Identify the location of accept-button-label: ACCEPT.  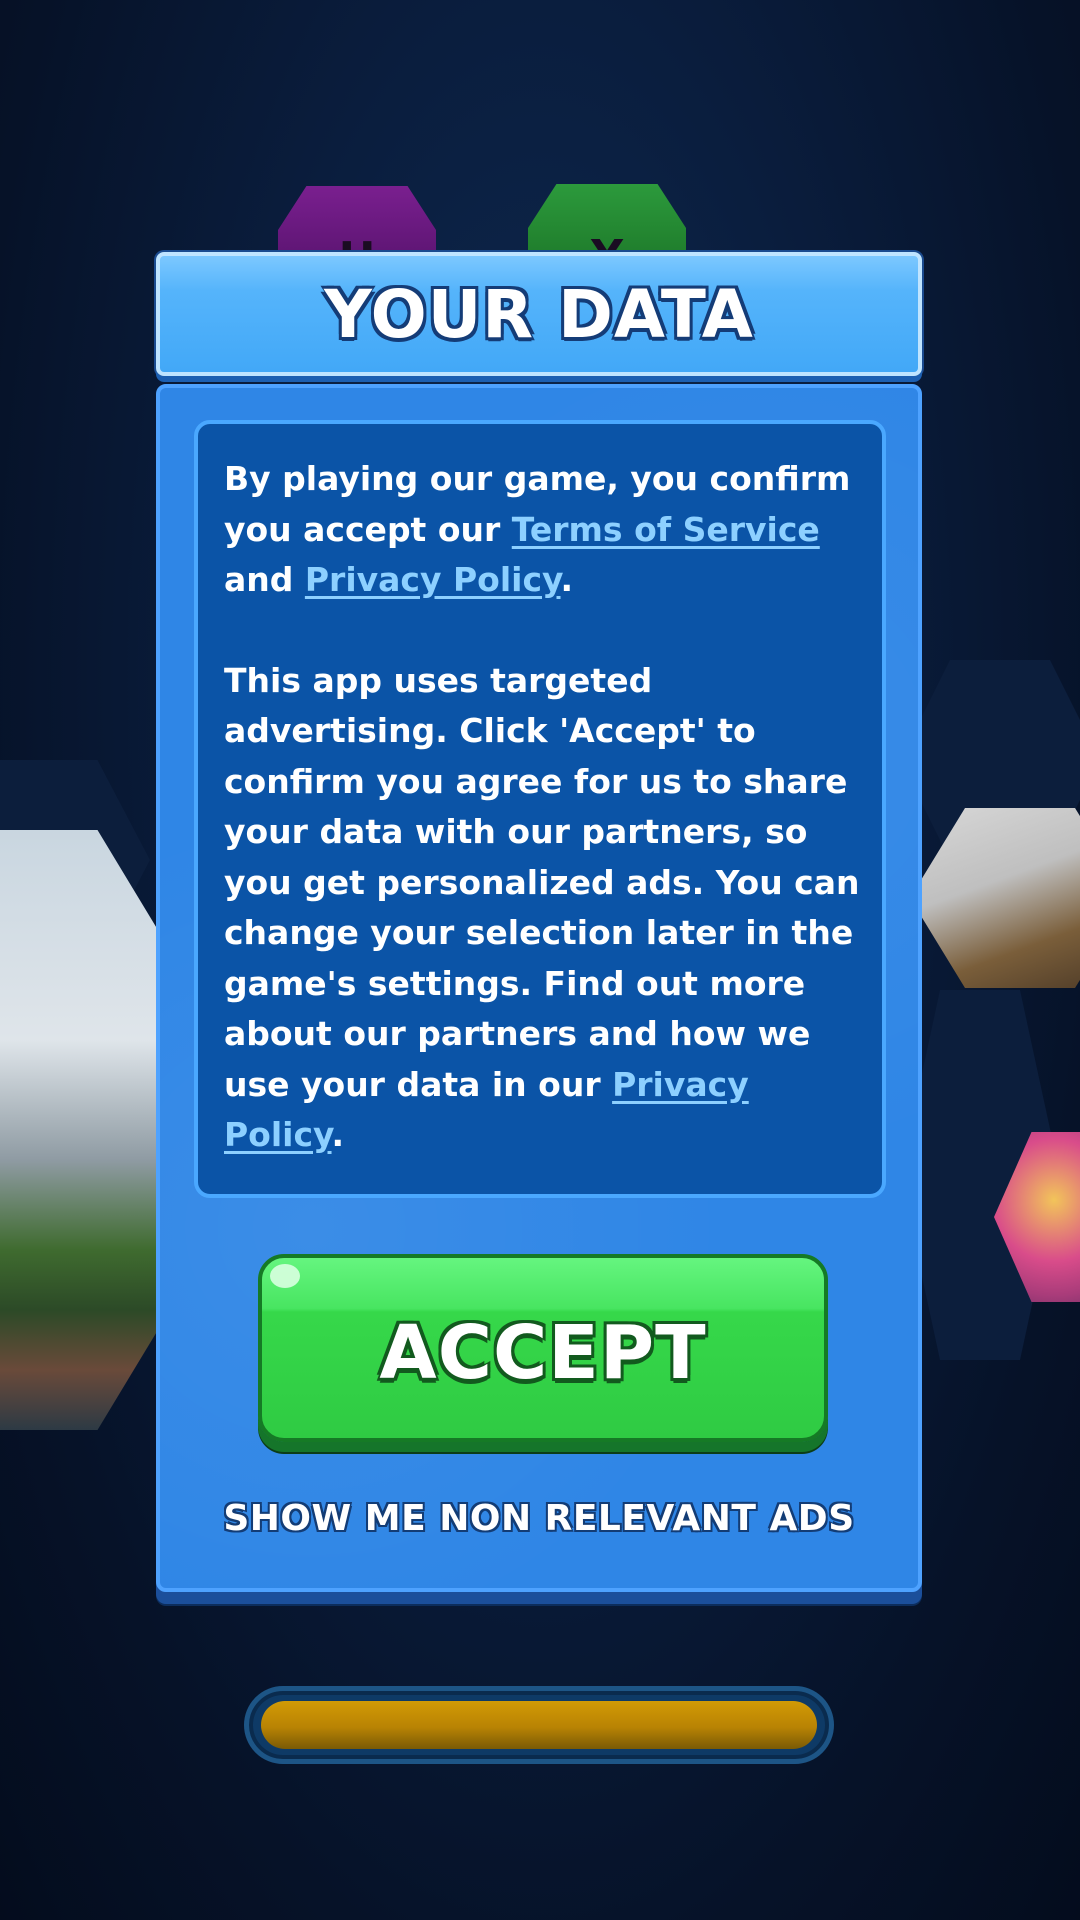
(543, 1353).